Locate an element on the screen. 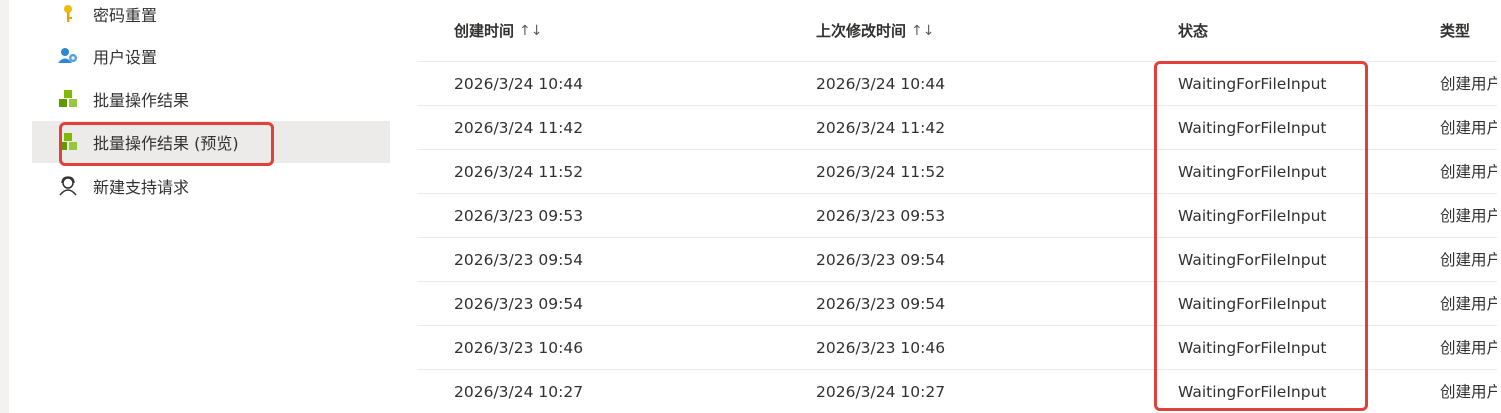 The height and width of the screenshot is (413, 1501). modified-cell: 2026/3/24 10:44 is located at coordinates (881, 84).